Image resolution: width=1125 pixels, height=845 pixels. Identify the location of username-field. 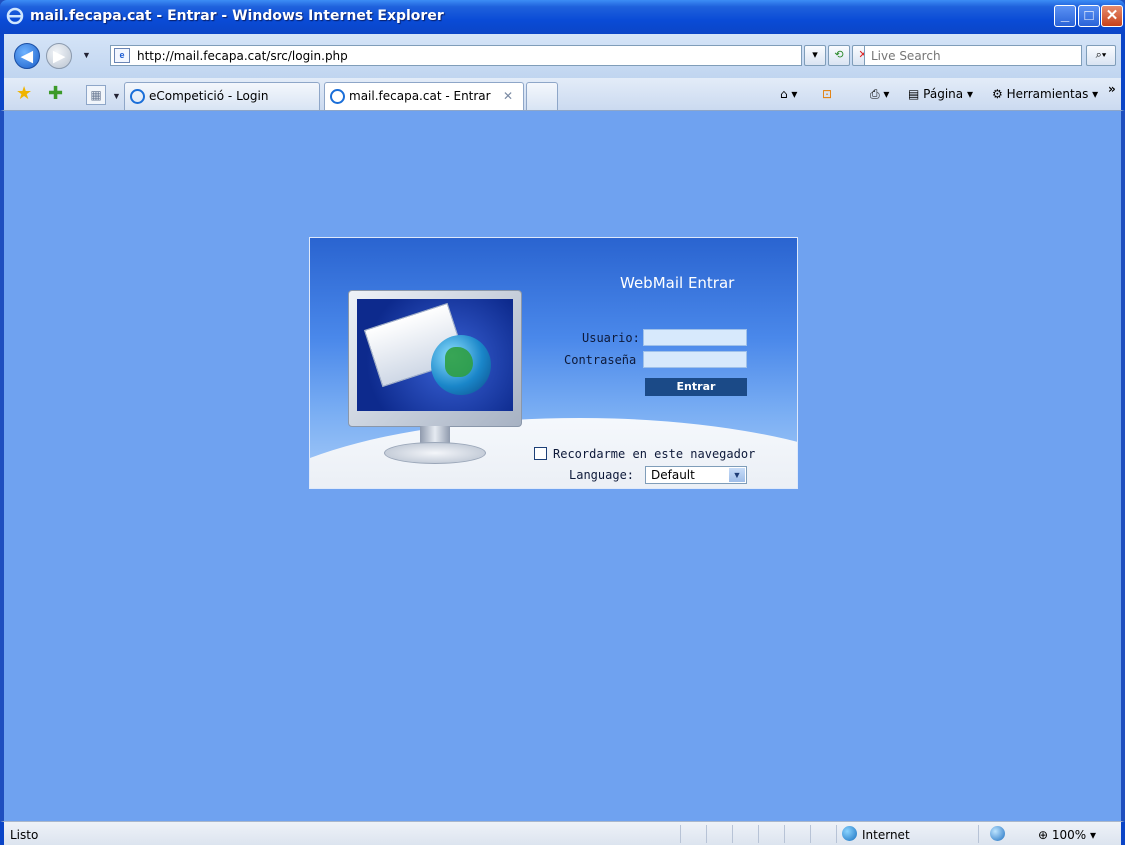
(695, 337).